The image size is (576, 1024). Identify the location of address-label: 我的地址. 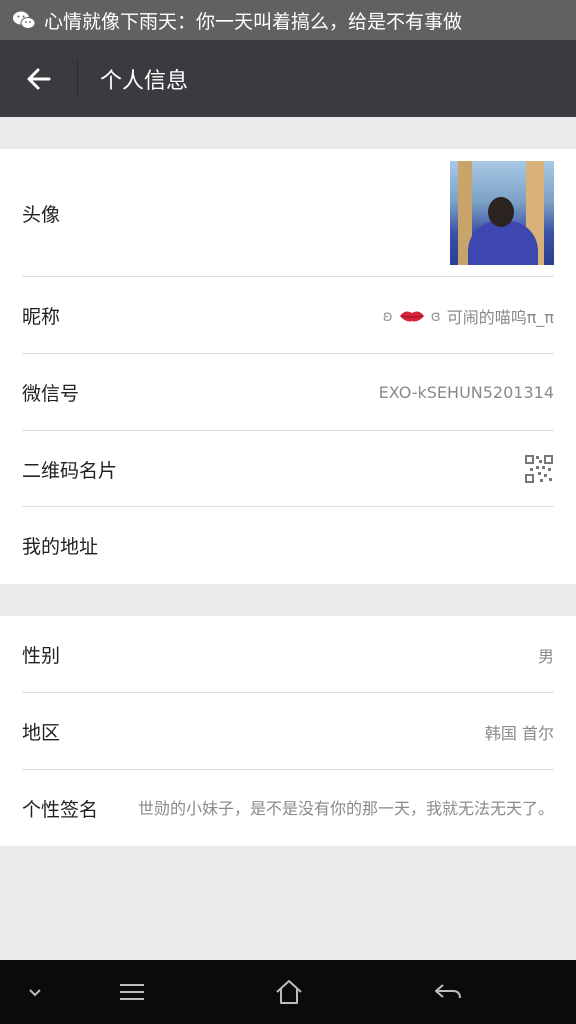
(60, 547).